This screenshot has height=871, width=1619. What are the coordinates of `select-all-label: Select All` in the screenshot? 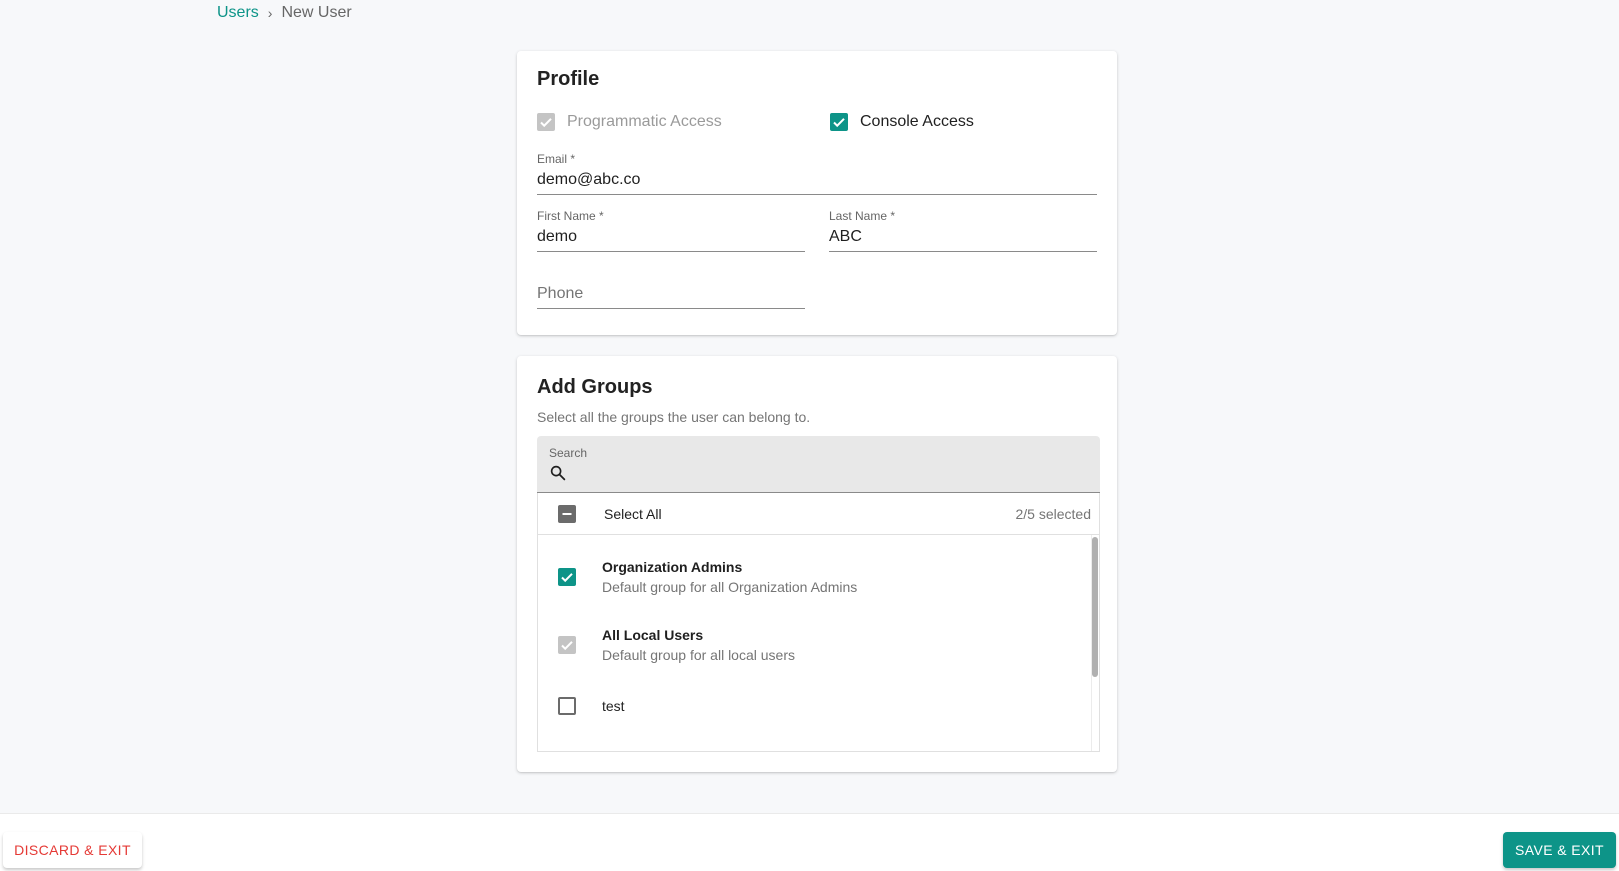 It's located at (633, 514).